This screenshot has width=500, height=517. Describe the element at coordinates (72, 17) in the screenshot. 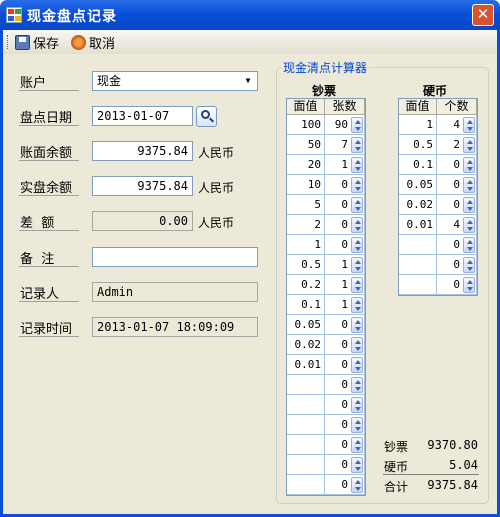

I see `window-title: 现金盘点记录` at that location.